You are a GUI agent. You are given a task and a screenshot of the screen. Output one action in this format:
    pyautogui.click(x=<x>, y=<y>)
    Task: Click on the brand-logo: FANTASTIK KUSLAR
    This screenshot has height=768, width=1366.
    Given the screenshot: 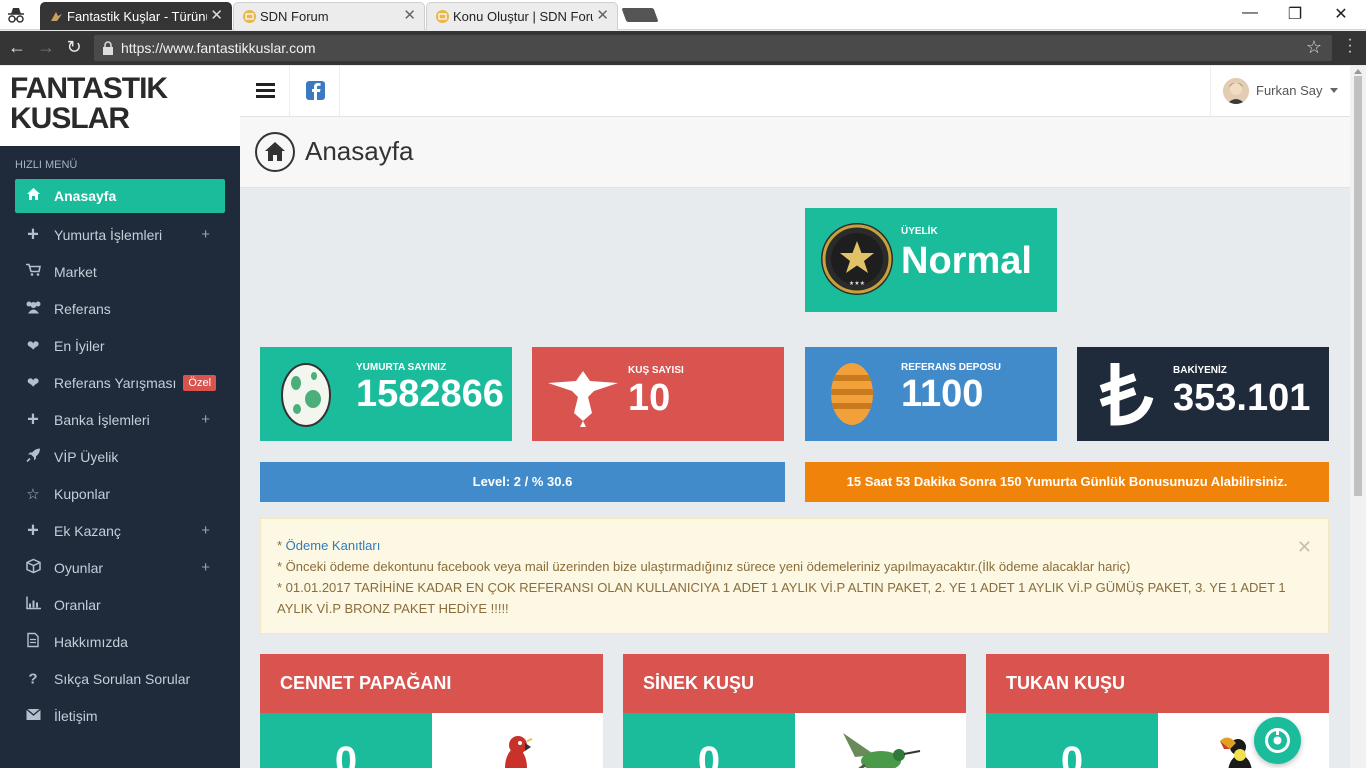 What is the action you would take?
    pyautogui.click(x=120, y=106)
    